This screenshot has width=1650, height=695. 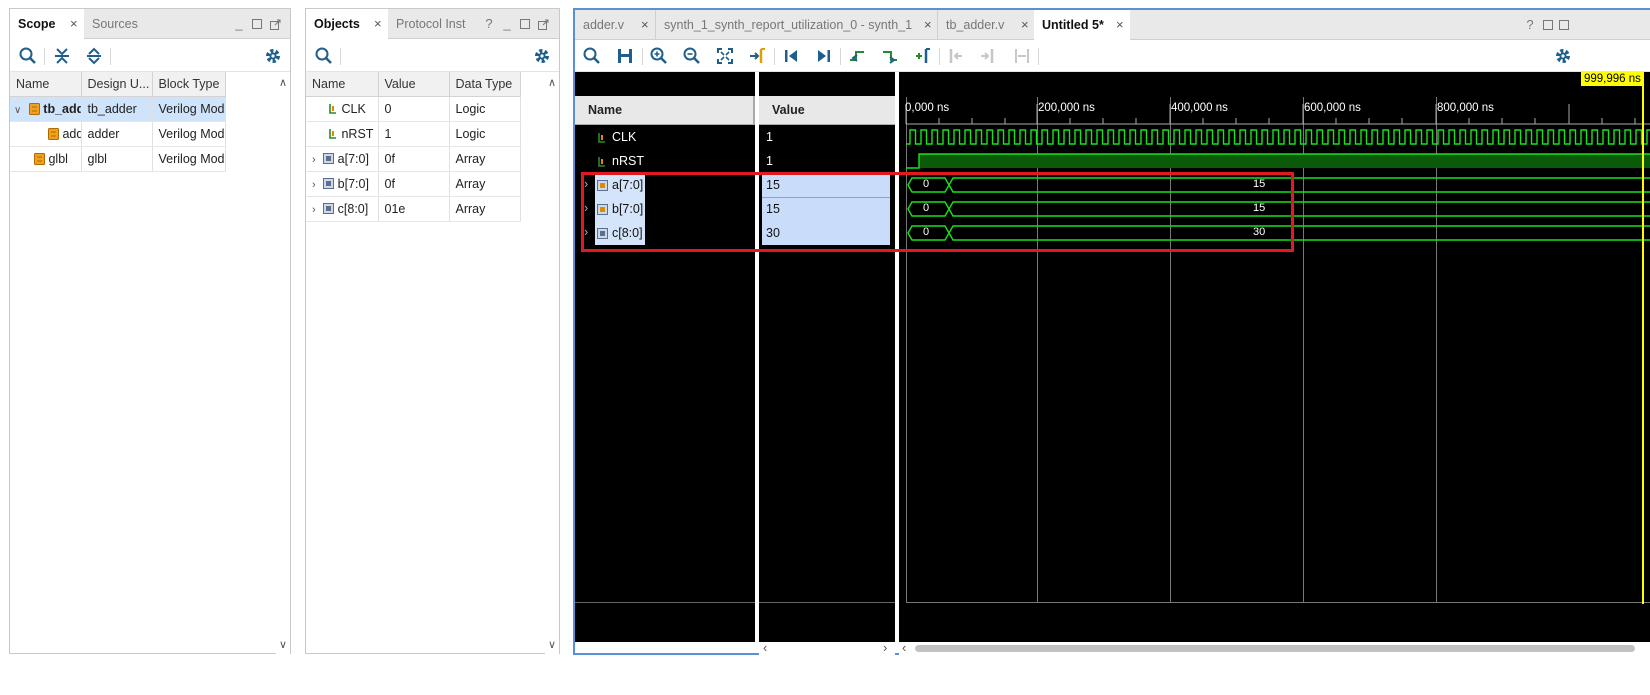 What do you see at coordinates (788, 110) in the screenshot?
I see `value-header-label: Value` at bounding box center [788, 110].